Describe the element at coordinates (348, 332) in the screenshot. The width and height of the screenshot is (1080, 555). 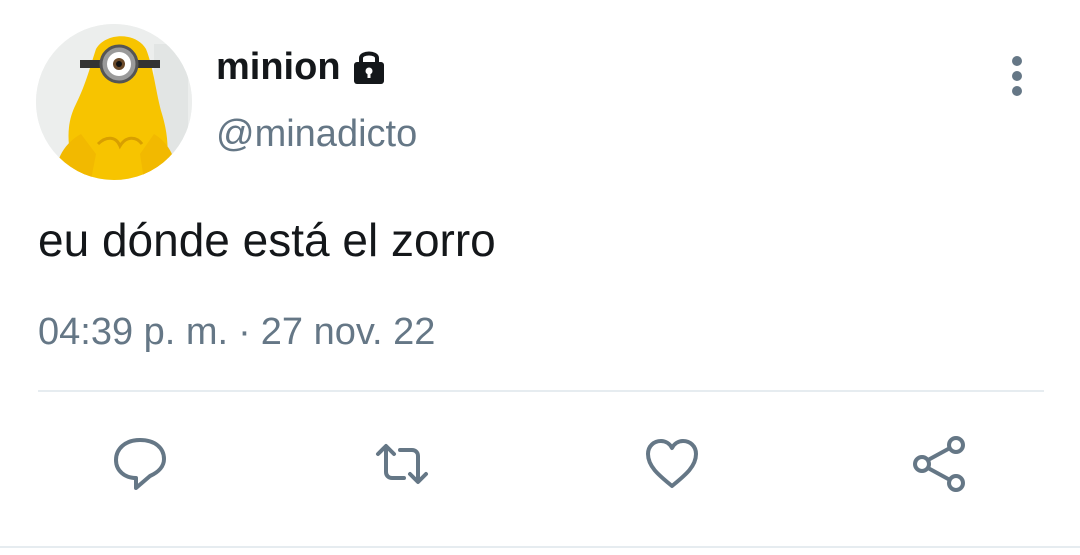
I see `tweet-date: 27 nov. 22` at that location.